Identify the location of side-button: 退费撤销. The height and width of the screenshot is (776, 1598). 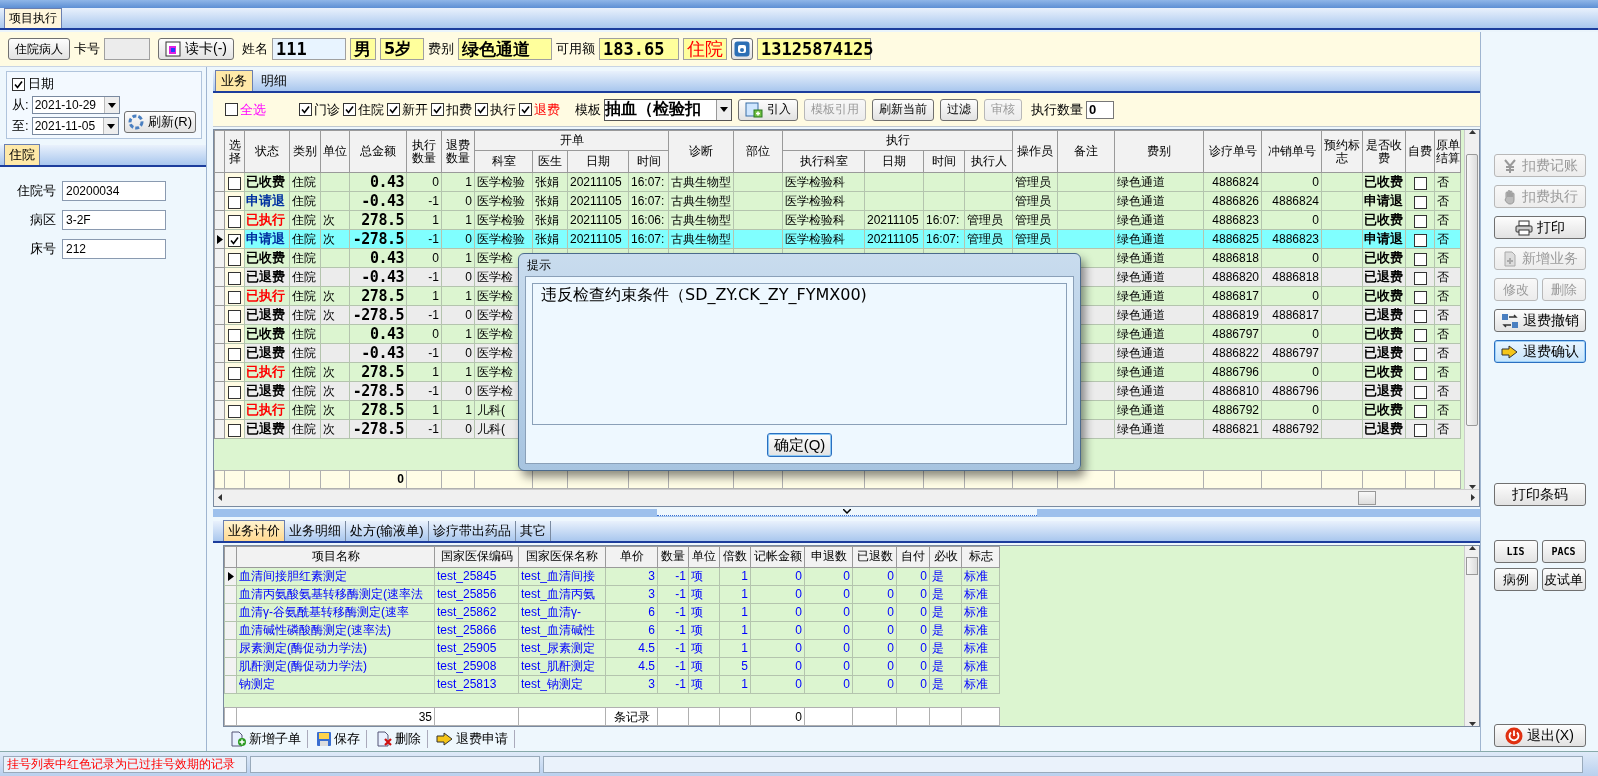
(1539, 320).